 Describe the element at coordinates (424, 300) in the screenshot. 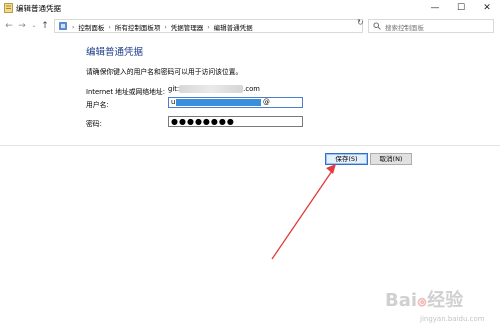

I see `watermark-logo: Baiၜ经验` at that location.